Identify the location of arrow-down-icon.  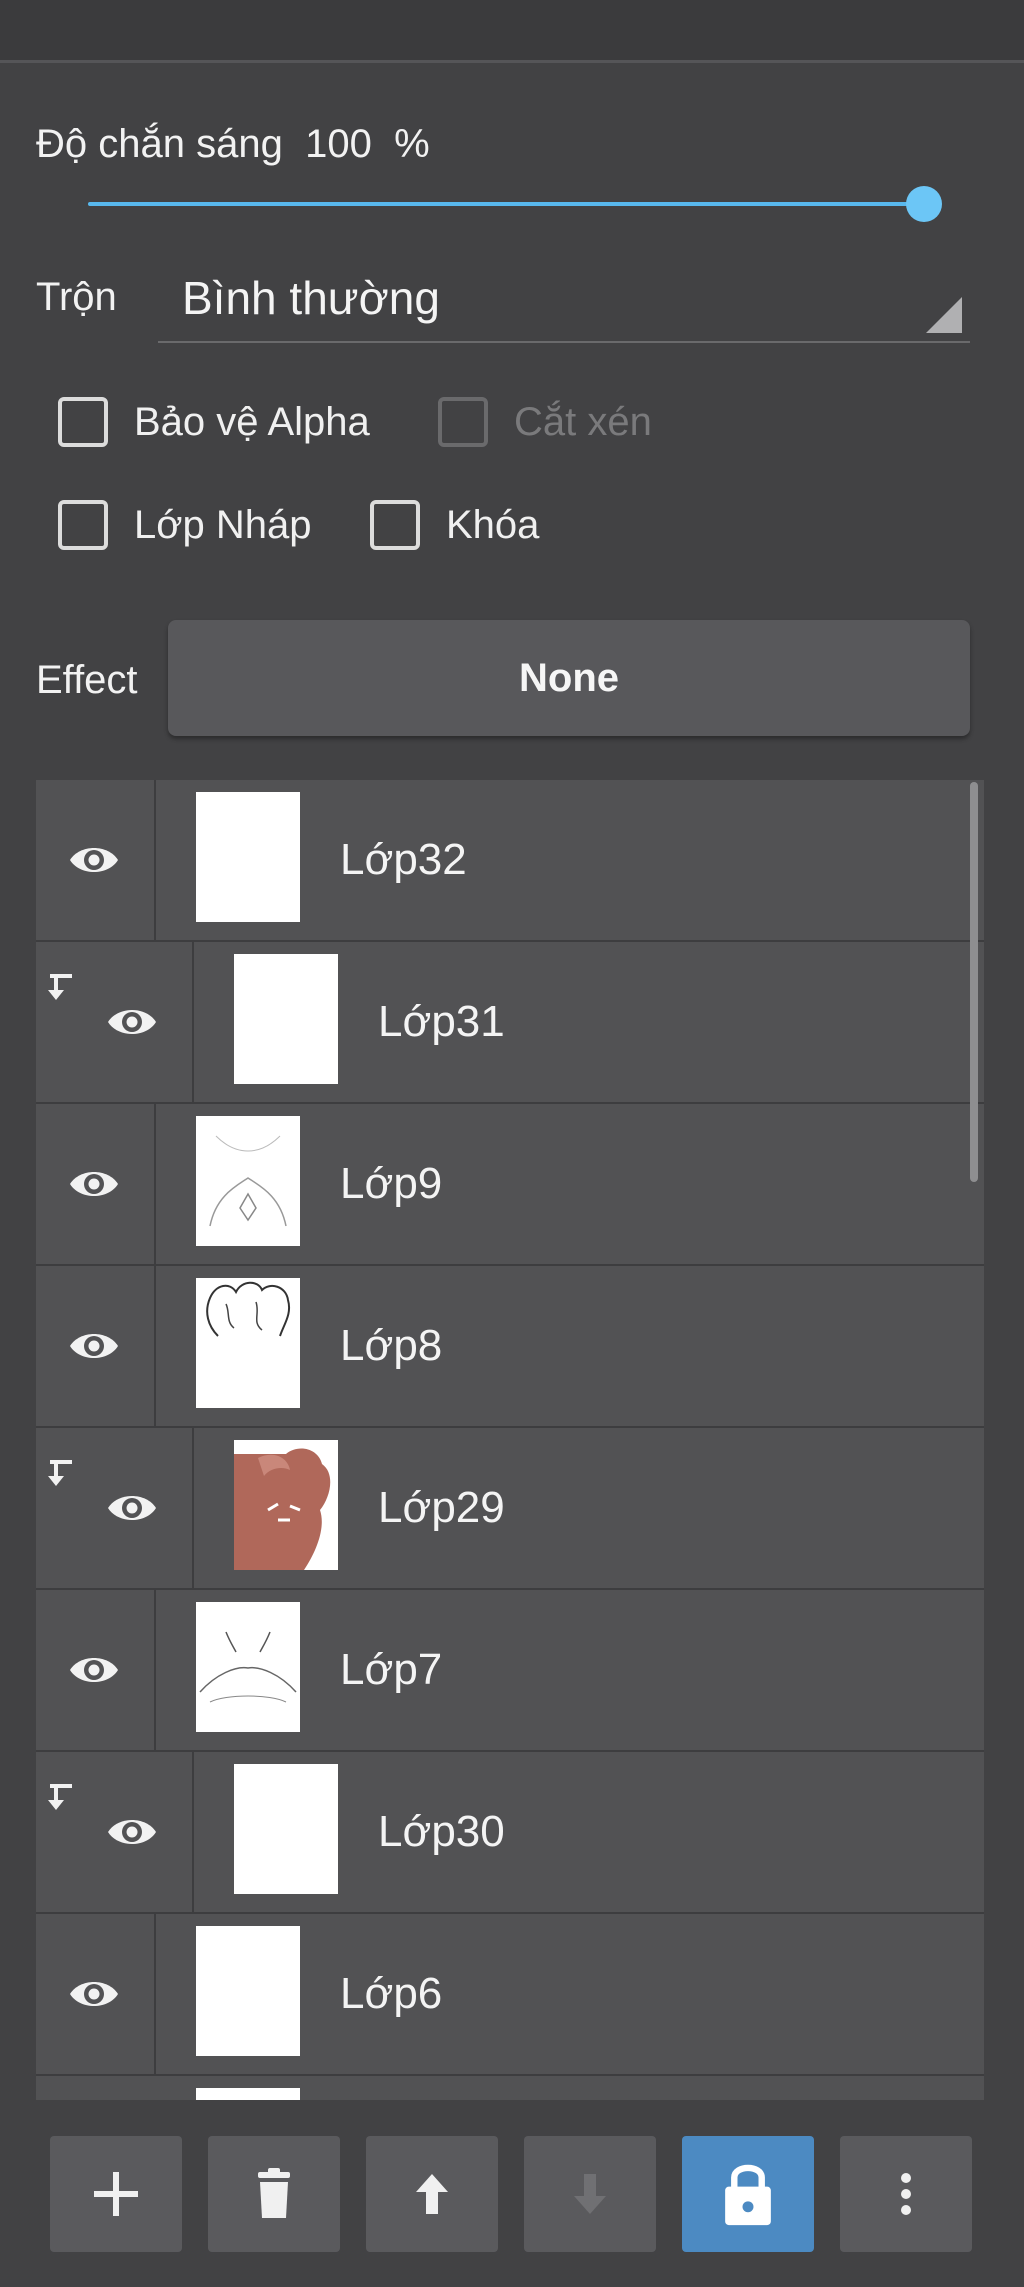
(590, 2194).